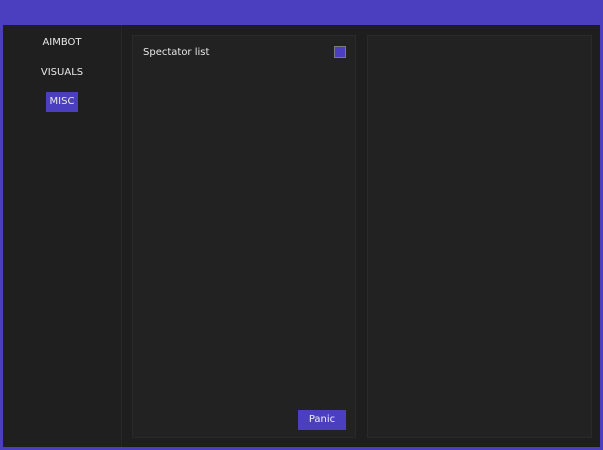 The height and width of the screenshot is (450, 603). I want to click on spectator-list-checkbox, so click(340, 52).